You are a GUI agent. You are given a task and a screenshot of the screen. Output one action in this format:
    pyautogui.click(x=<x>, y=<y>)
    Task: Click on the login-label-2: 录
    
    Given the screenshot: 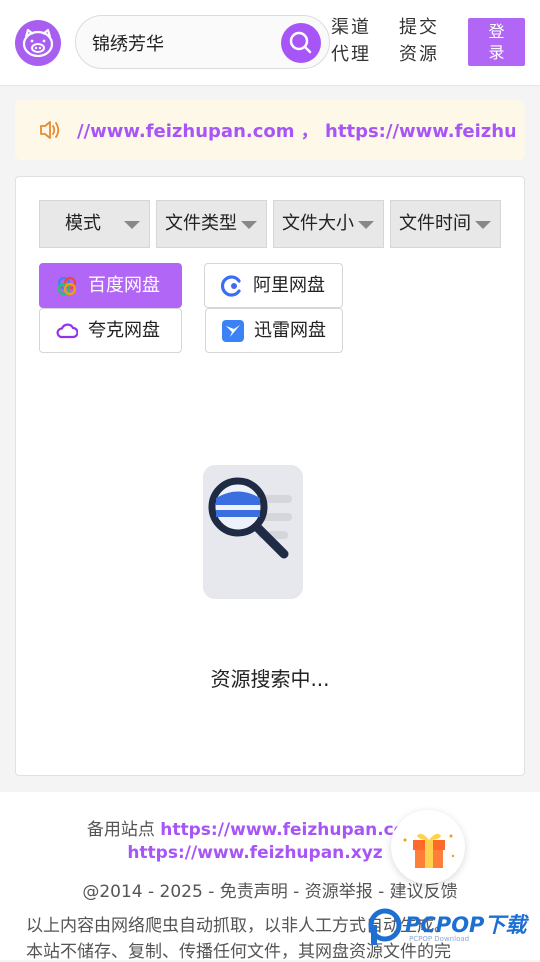 What is the action you would take?
    pyautogui.click(x=496, y=52)
    